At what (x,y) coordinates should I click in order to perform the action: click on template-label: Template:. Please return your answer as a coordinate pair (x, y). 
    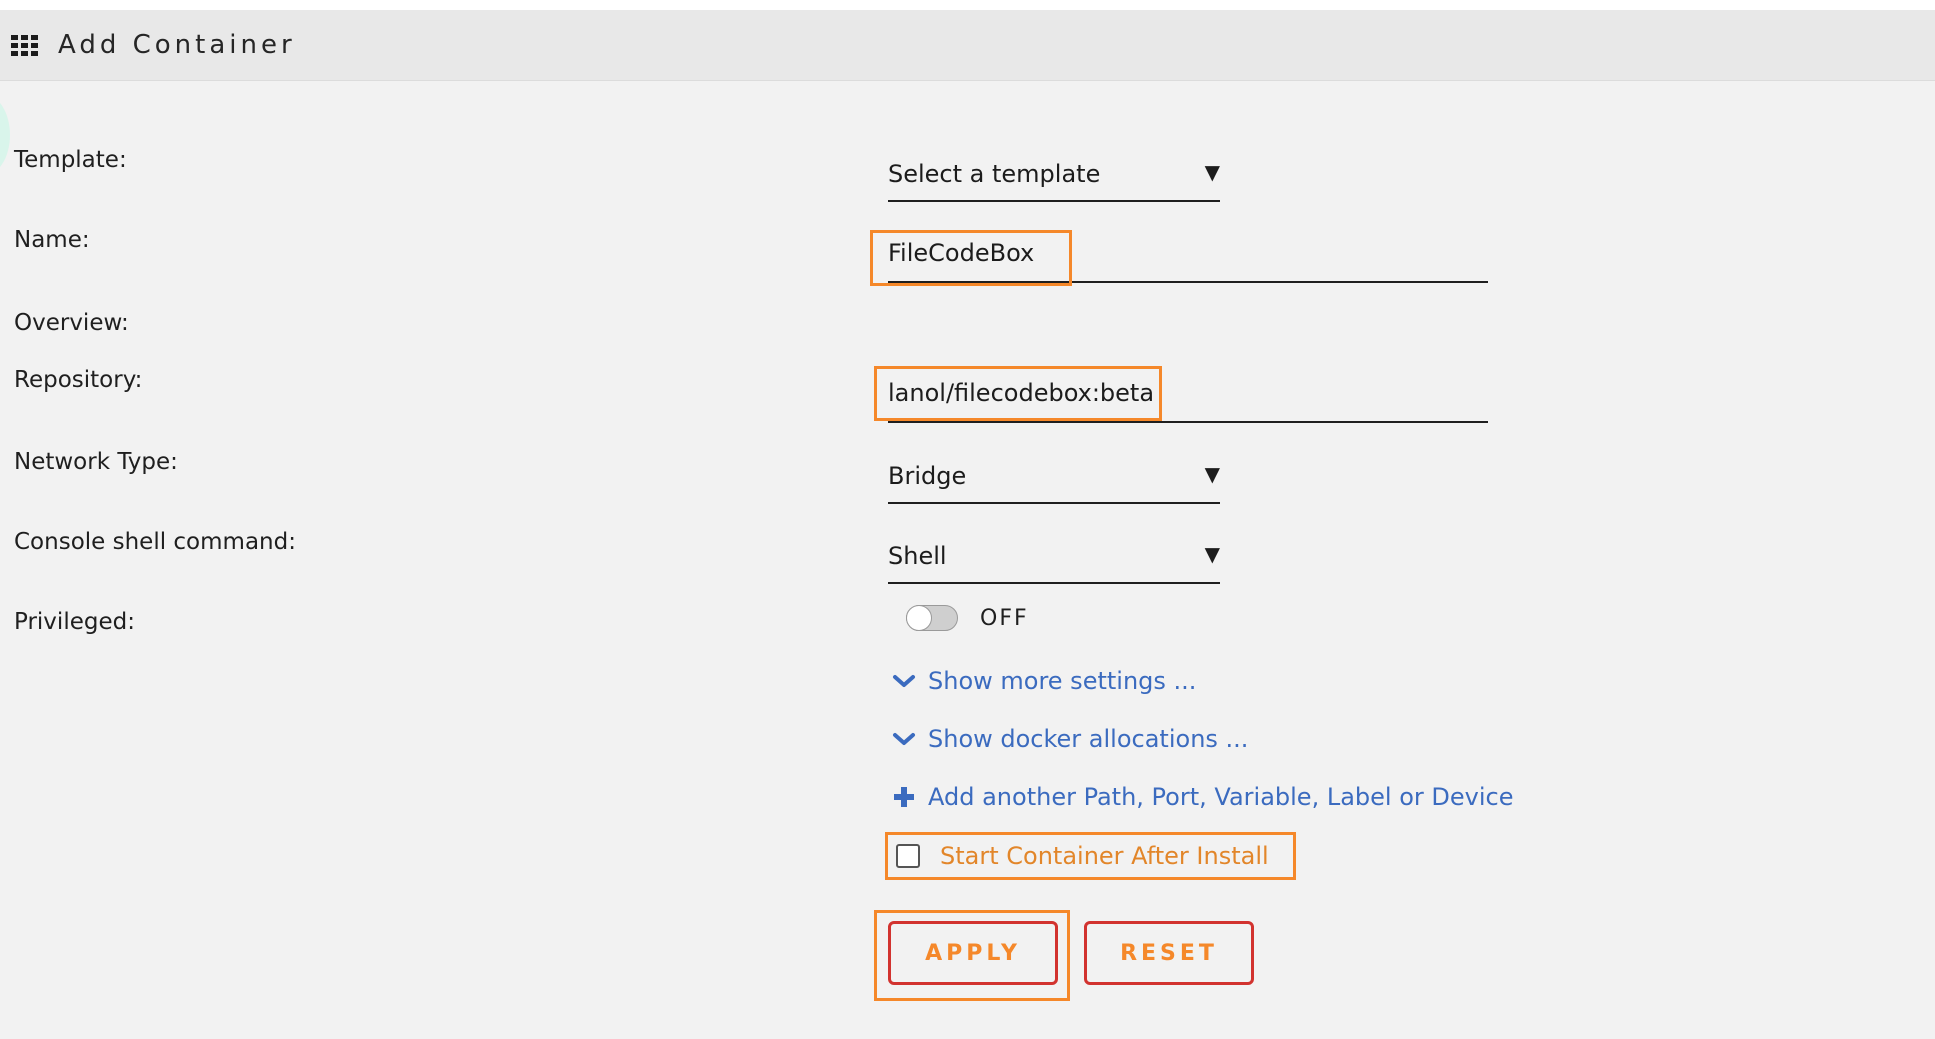
    Looking at the image, I should click on (70, 160).